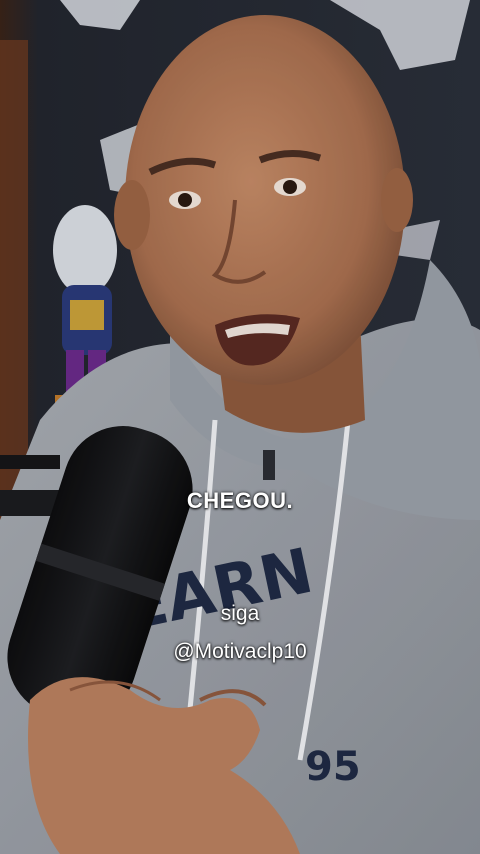  What do you see at coordinates (240, 500) in the screenshot?
I see `video-caption: CHEGOU.` at bounding box center [240, 500].